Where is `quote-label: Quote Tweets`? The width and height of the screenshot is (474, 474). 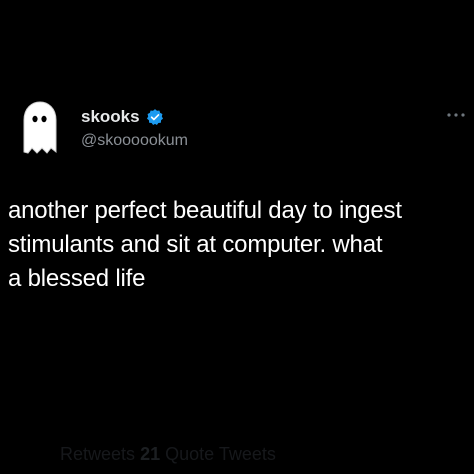
quote-label: Quote Tweets is located at coordinates (220, 454).